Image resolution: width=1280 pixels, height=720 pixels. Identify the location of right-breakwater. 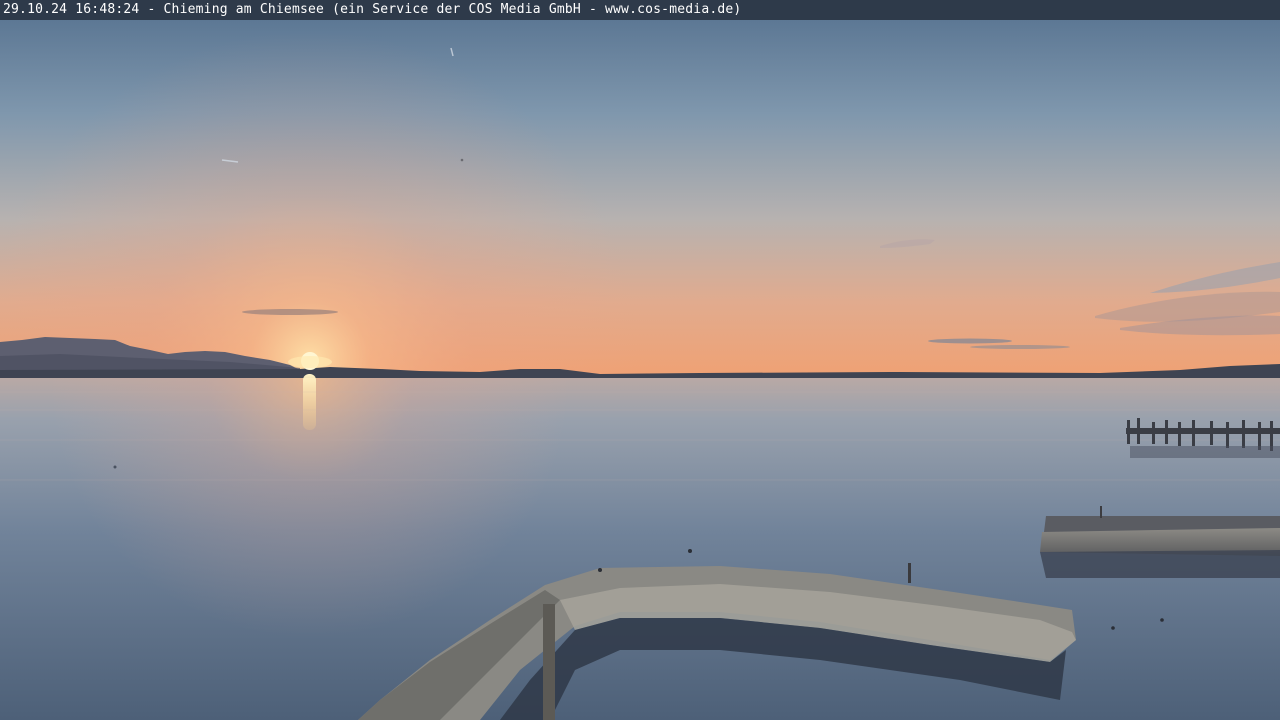
(1160, 542).